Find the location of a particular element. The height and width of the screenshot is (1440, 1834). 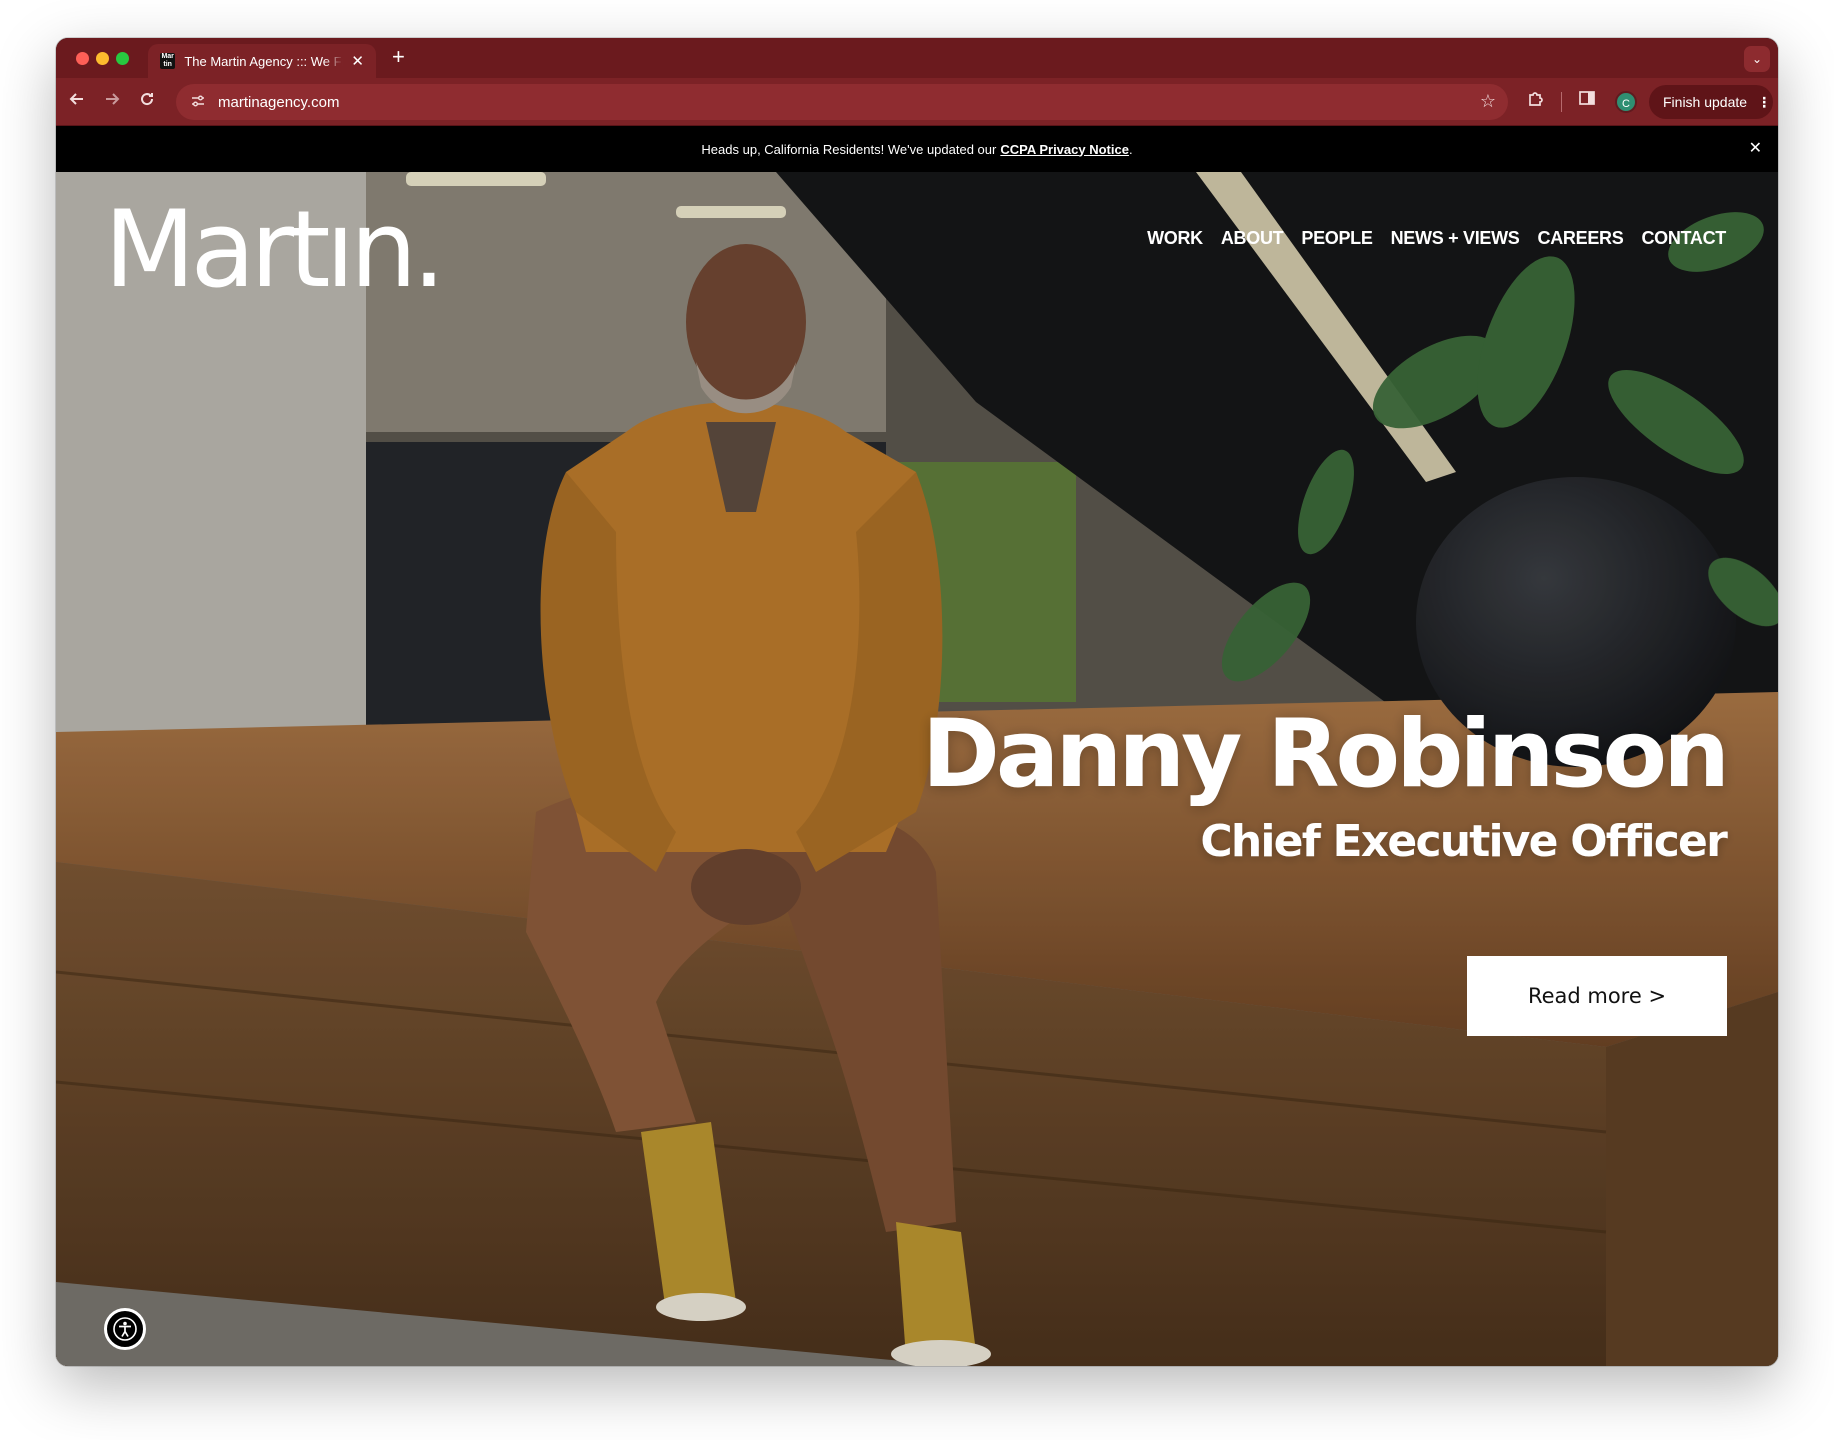

browser-toolbar: martinagency.com ☆ C Finish update ⋮ is located at coordinates (917, 102).